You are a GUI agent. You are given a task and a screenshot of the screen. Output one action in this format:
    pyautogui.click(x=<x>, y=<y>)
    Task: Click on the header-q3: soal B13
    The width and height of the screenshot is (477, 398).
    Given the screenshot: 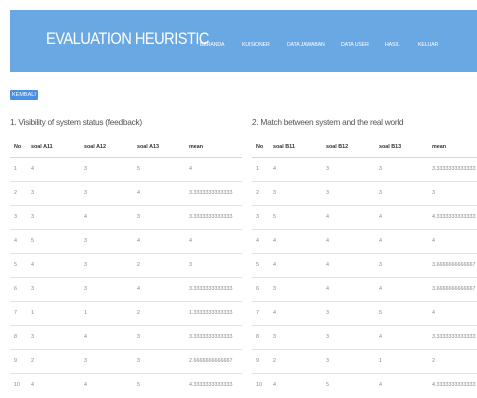 What is the action you would take?
    pyautogui.click(x=401, y=147)
    